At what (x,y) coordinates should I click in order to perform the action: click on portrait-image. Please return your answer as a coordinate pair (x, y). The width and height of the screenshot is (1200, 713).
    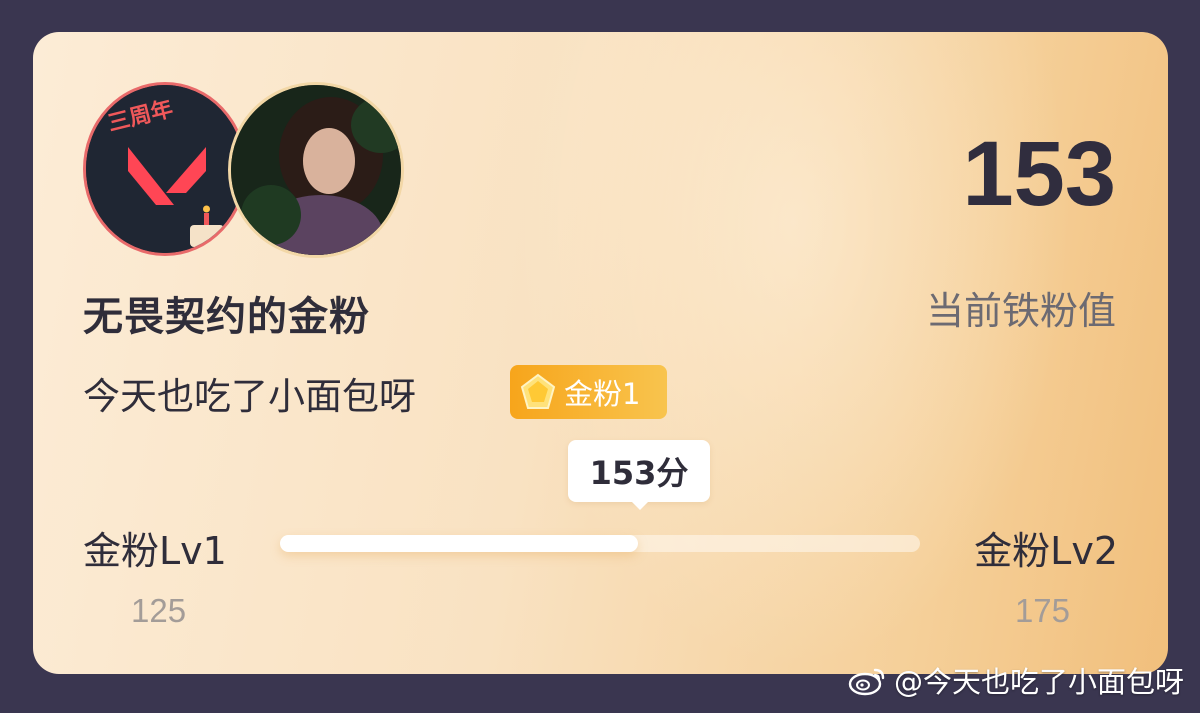
    Looking at the image, I should click on (316, 170).